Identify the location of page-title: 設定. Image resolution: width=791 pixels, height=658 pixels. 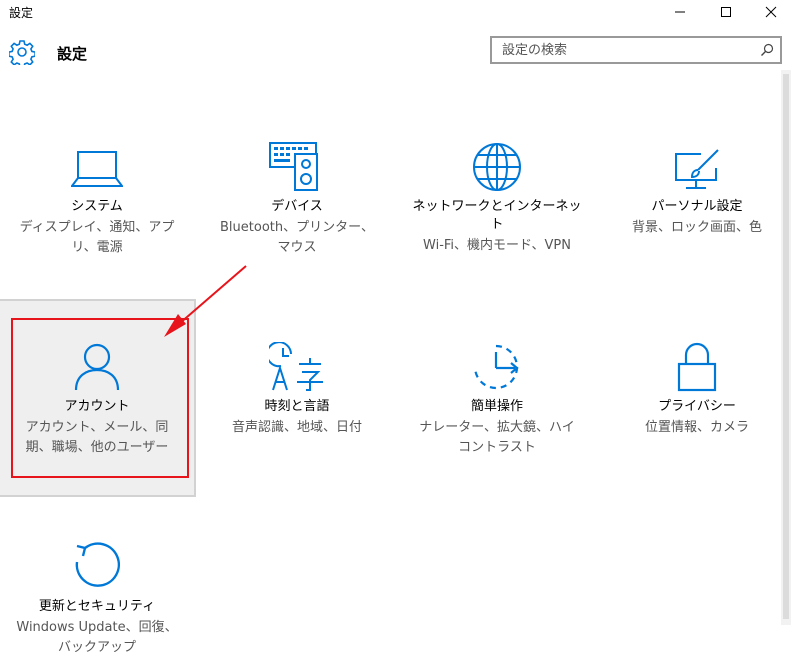
(72, 54).